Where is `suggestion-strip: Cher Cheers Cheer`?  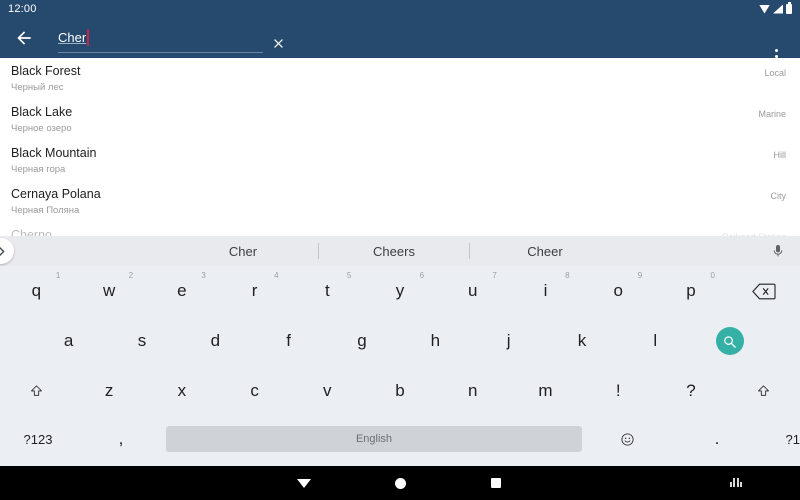 suggestion-strip: Cher Cheers Cheer is located at coordinates (400, 251).